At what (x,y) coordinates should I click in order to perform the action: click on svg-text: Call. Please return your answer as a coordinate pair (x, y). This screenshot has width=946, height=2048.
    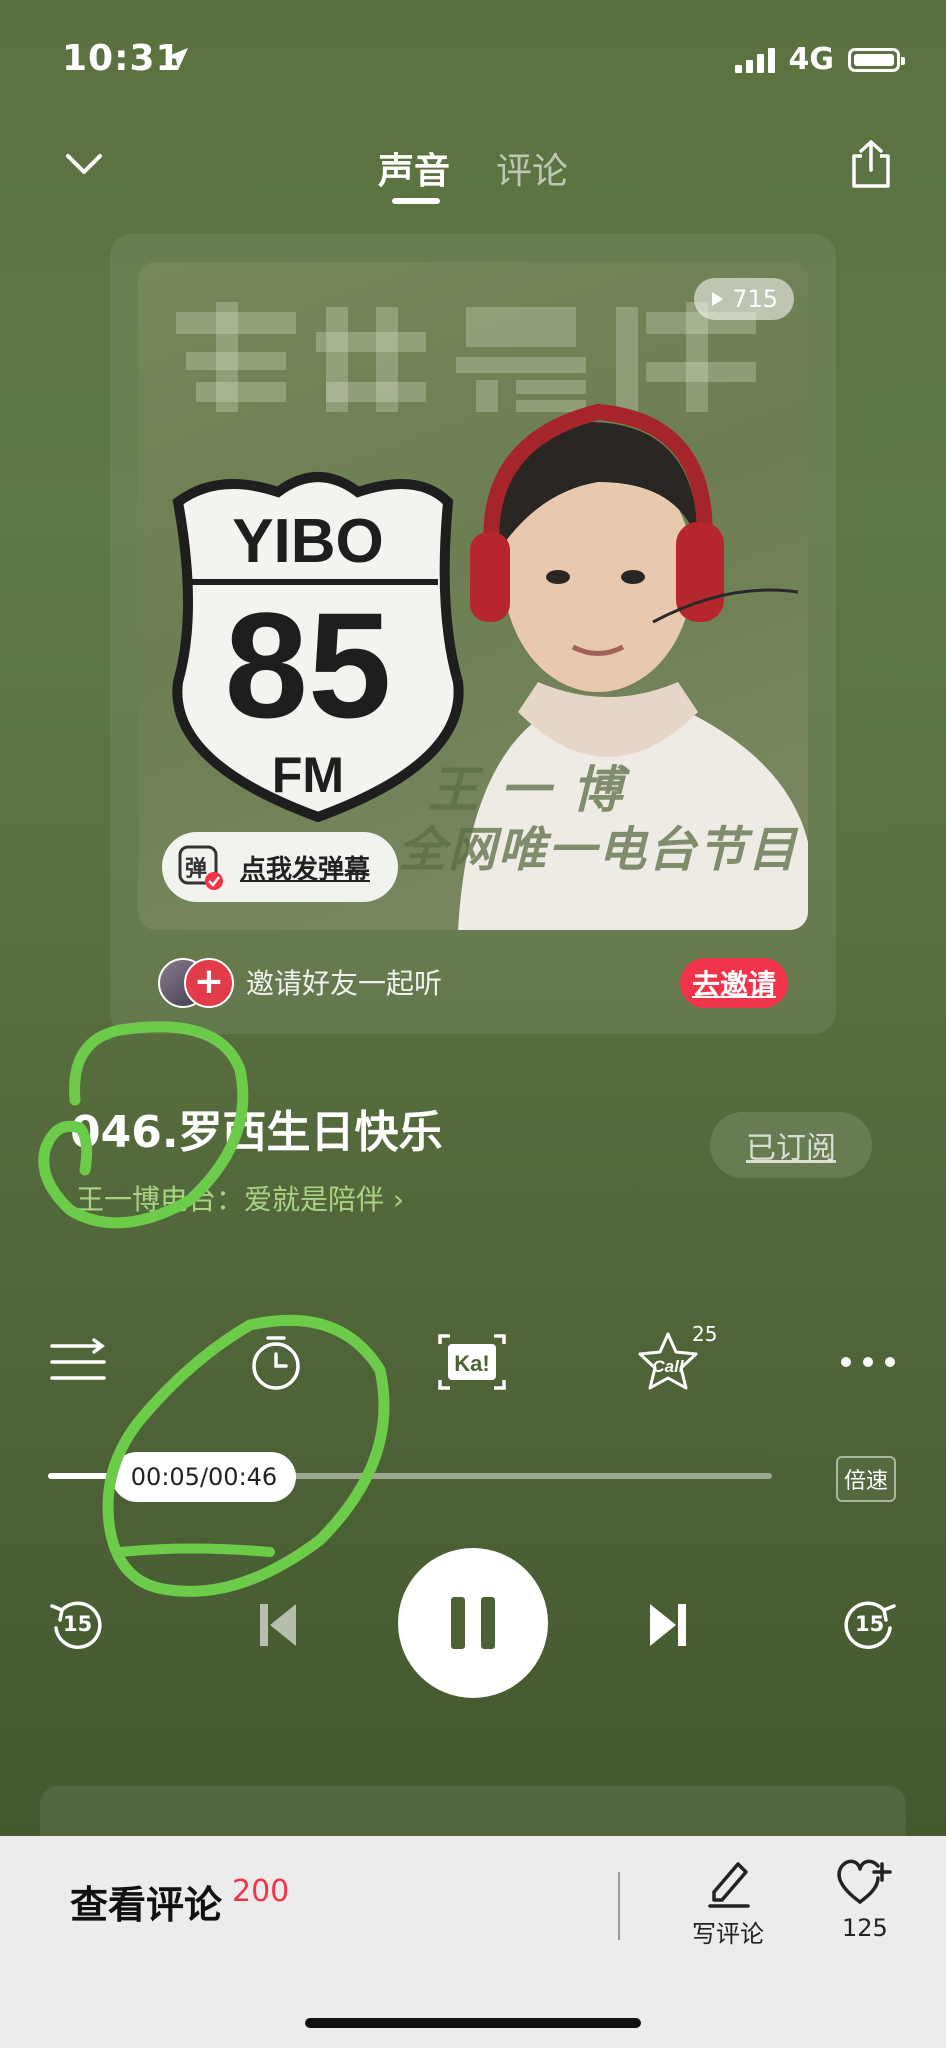
    Looking at the image, I should click on (668, 1366).